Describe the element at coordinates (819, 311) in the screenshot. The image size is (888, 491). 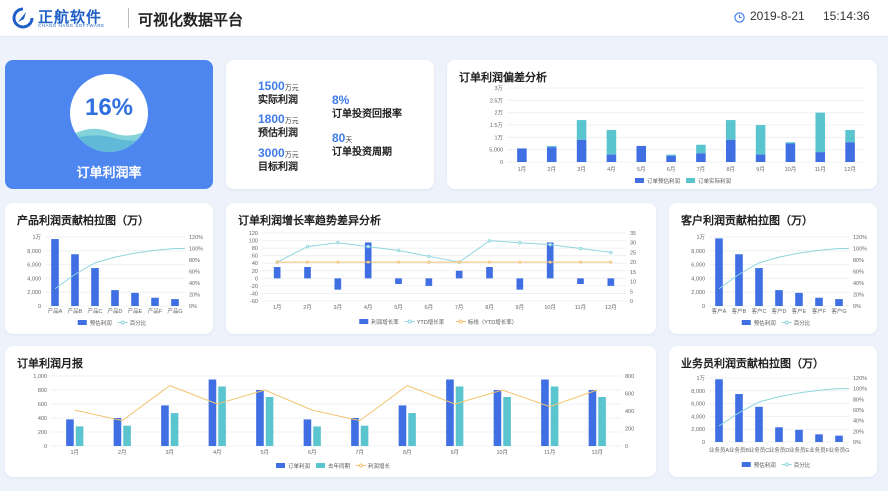
I see `x-tick-label: 客户F` at that location.